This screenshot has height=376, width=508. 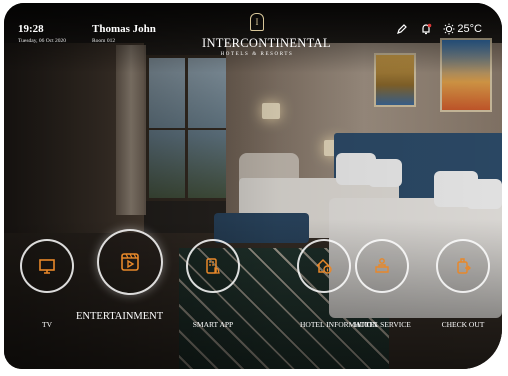 I want to click on brand-name: INTERCONTINENTAL, so click(x=266, y=43).